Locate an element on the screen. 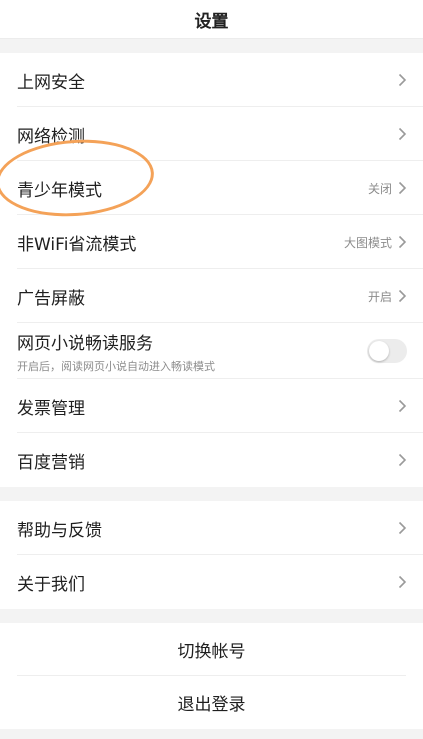  row-text-stack: 网页小说畅读服务 开启后，阅读网页小说自动进入畅读模式 is located at coordinates (192, 351).